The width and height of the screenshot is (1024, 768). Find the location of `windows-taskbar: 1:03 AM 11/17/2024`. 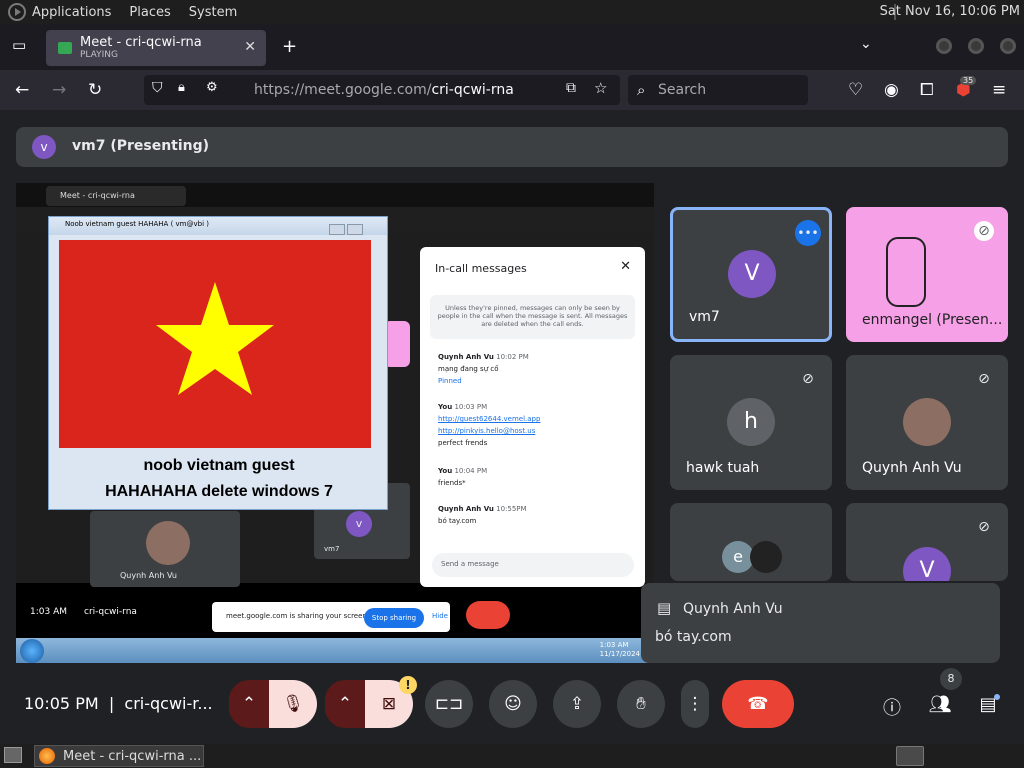

windows-taskbar: 1:03 AM 11/17/2024 is located at coordinates (335, 650).